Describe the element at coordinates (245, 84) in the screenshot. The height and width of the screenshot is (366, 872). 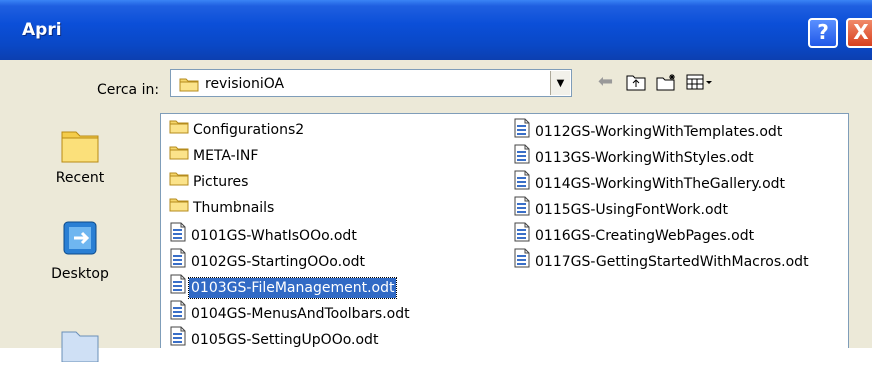
I see `current-folder: revisioniOA` at that location.